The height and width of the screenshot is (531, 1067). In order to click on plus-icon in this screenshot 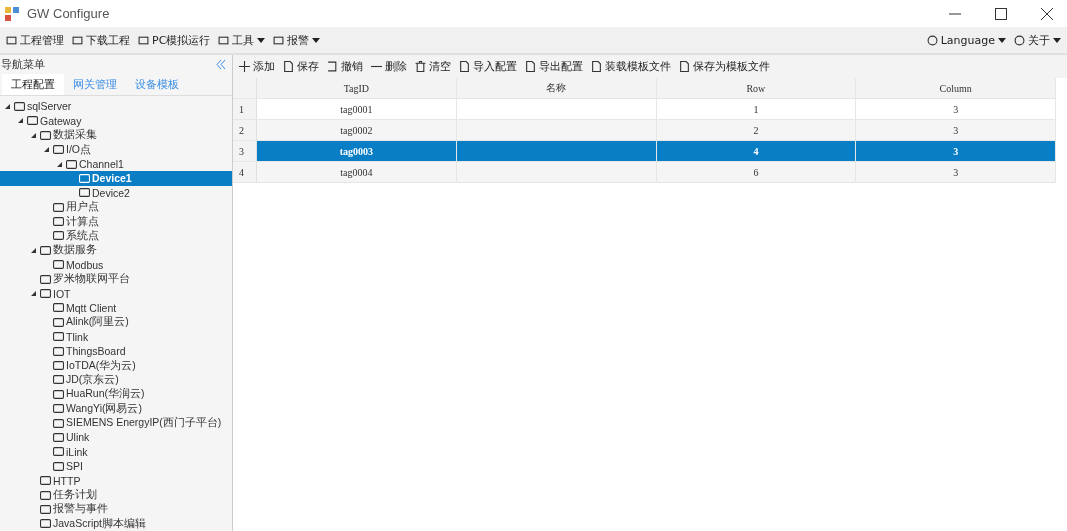, I will do `click(244, 66)`.